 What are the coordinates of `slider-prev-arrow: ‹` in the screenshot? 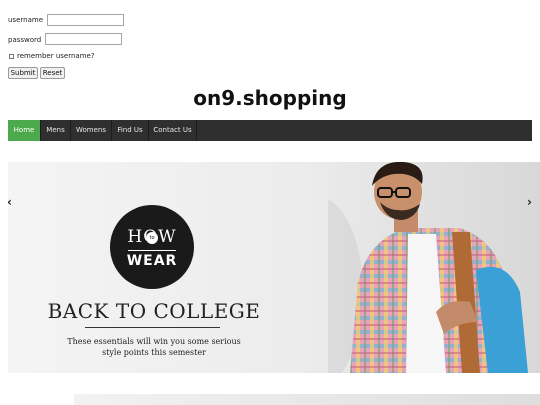 It's located at (10, 202).